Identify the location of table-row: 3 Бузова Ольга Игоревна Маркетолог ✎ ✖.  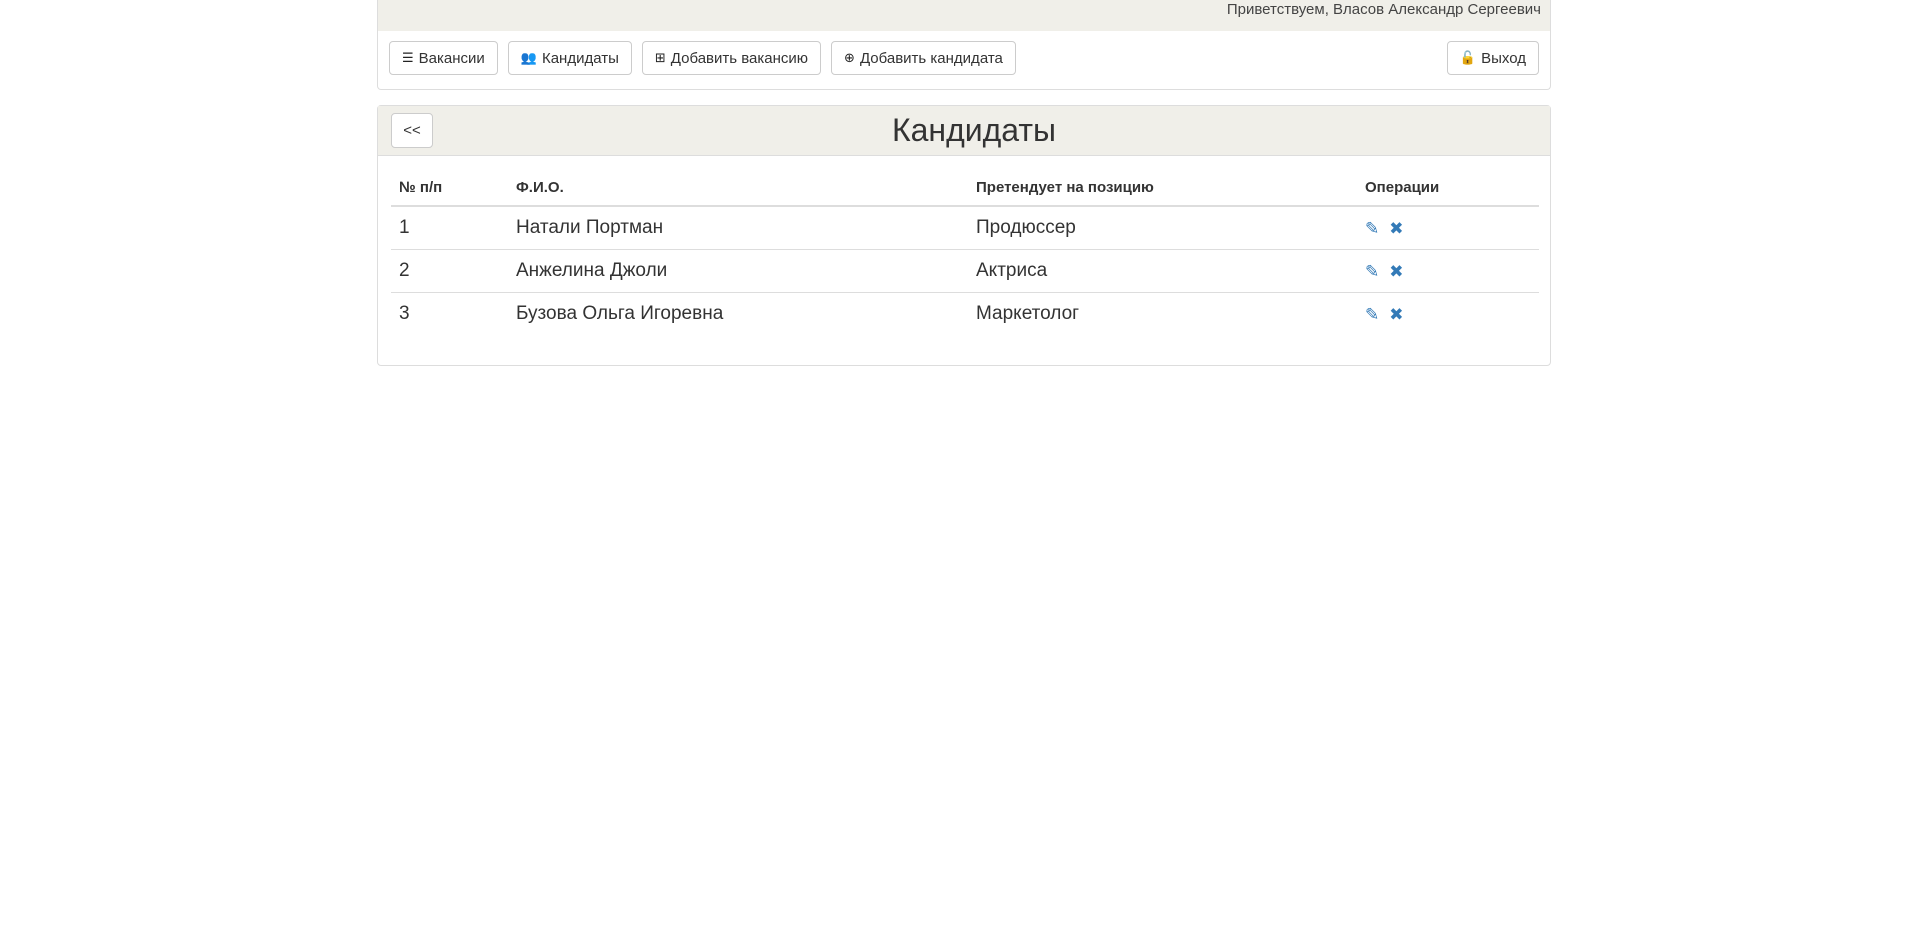
(965, 313).